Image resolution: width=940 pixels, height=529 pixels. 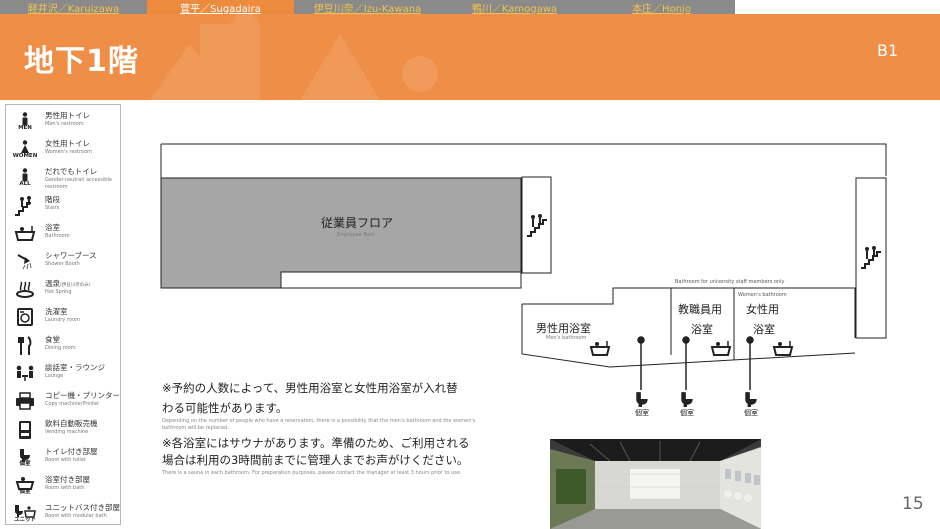 I want to click on all-restroom-icon: ALL, so click(x=25, y=179).